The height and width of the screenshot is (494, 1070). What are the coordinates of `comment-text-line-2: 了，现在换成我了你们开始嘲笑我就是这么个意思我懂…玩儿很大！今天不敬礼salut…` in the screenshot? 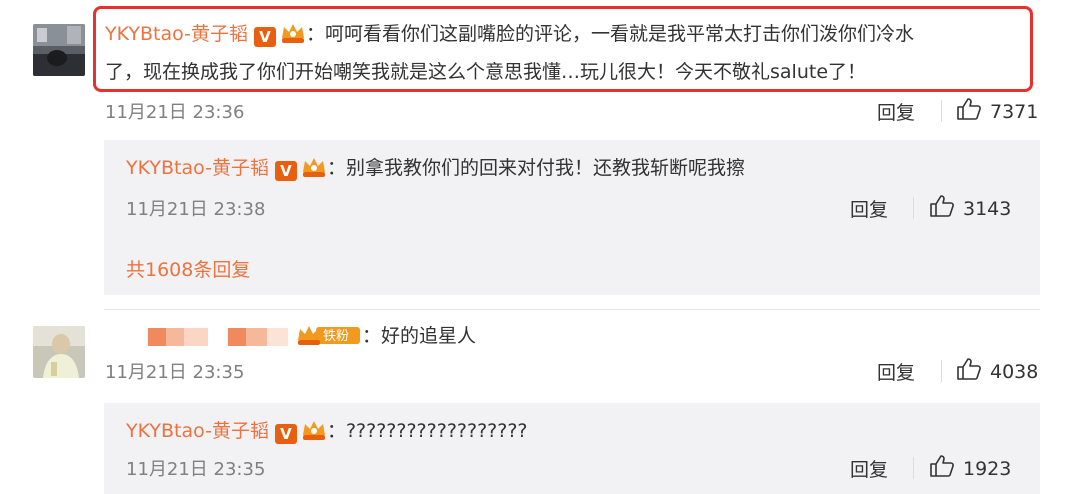 It's located at (486, 72).